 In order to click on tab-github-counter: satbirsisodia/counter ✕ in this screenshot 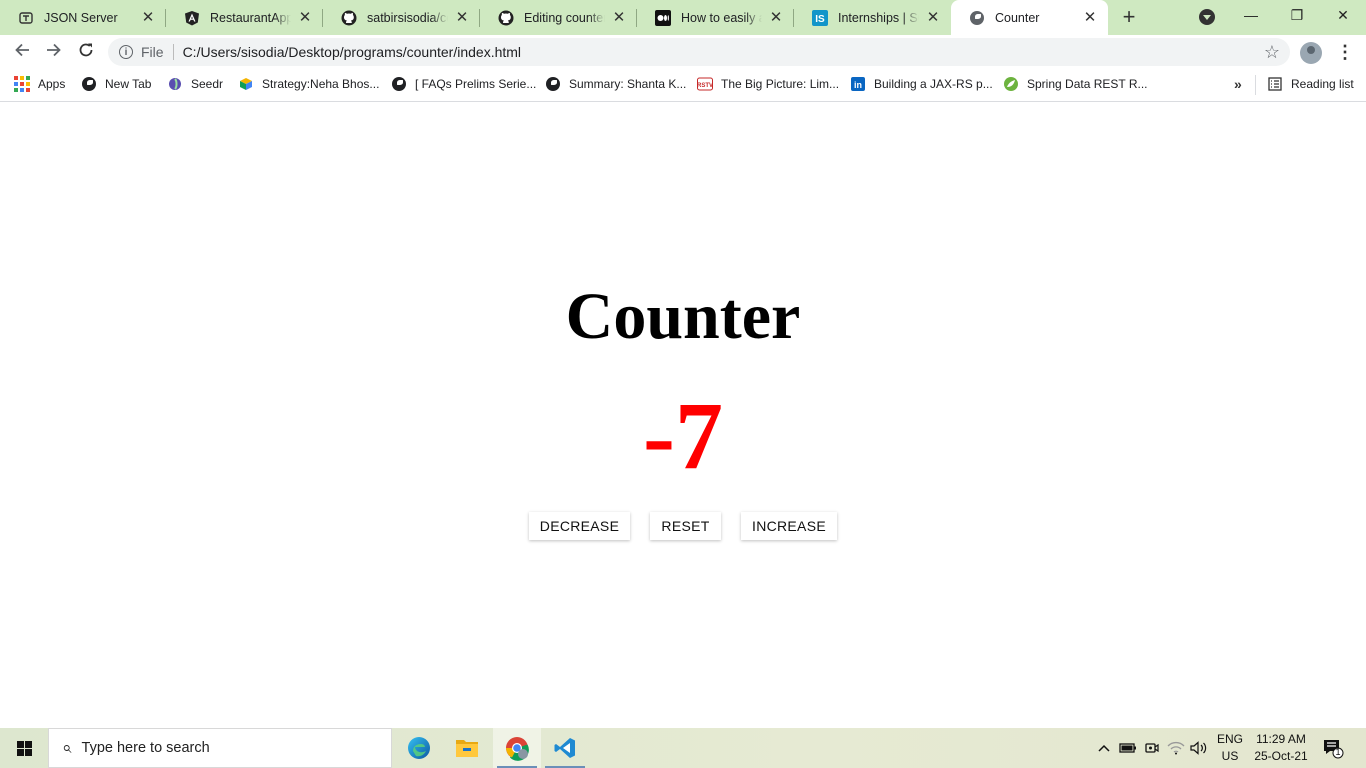, I will do `click(401, 17)`.